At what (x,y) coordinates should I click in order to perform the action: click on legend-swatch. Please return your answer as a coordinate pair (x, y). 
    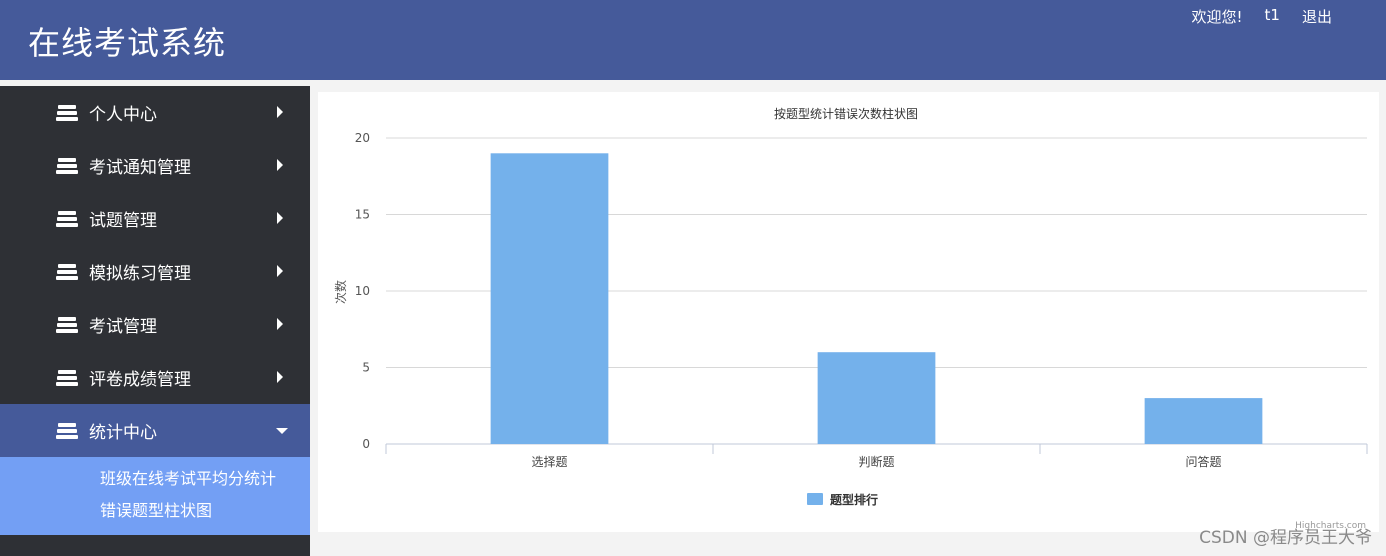
    Looking at the image, I should click on (815, 499).